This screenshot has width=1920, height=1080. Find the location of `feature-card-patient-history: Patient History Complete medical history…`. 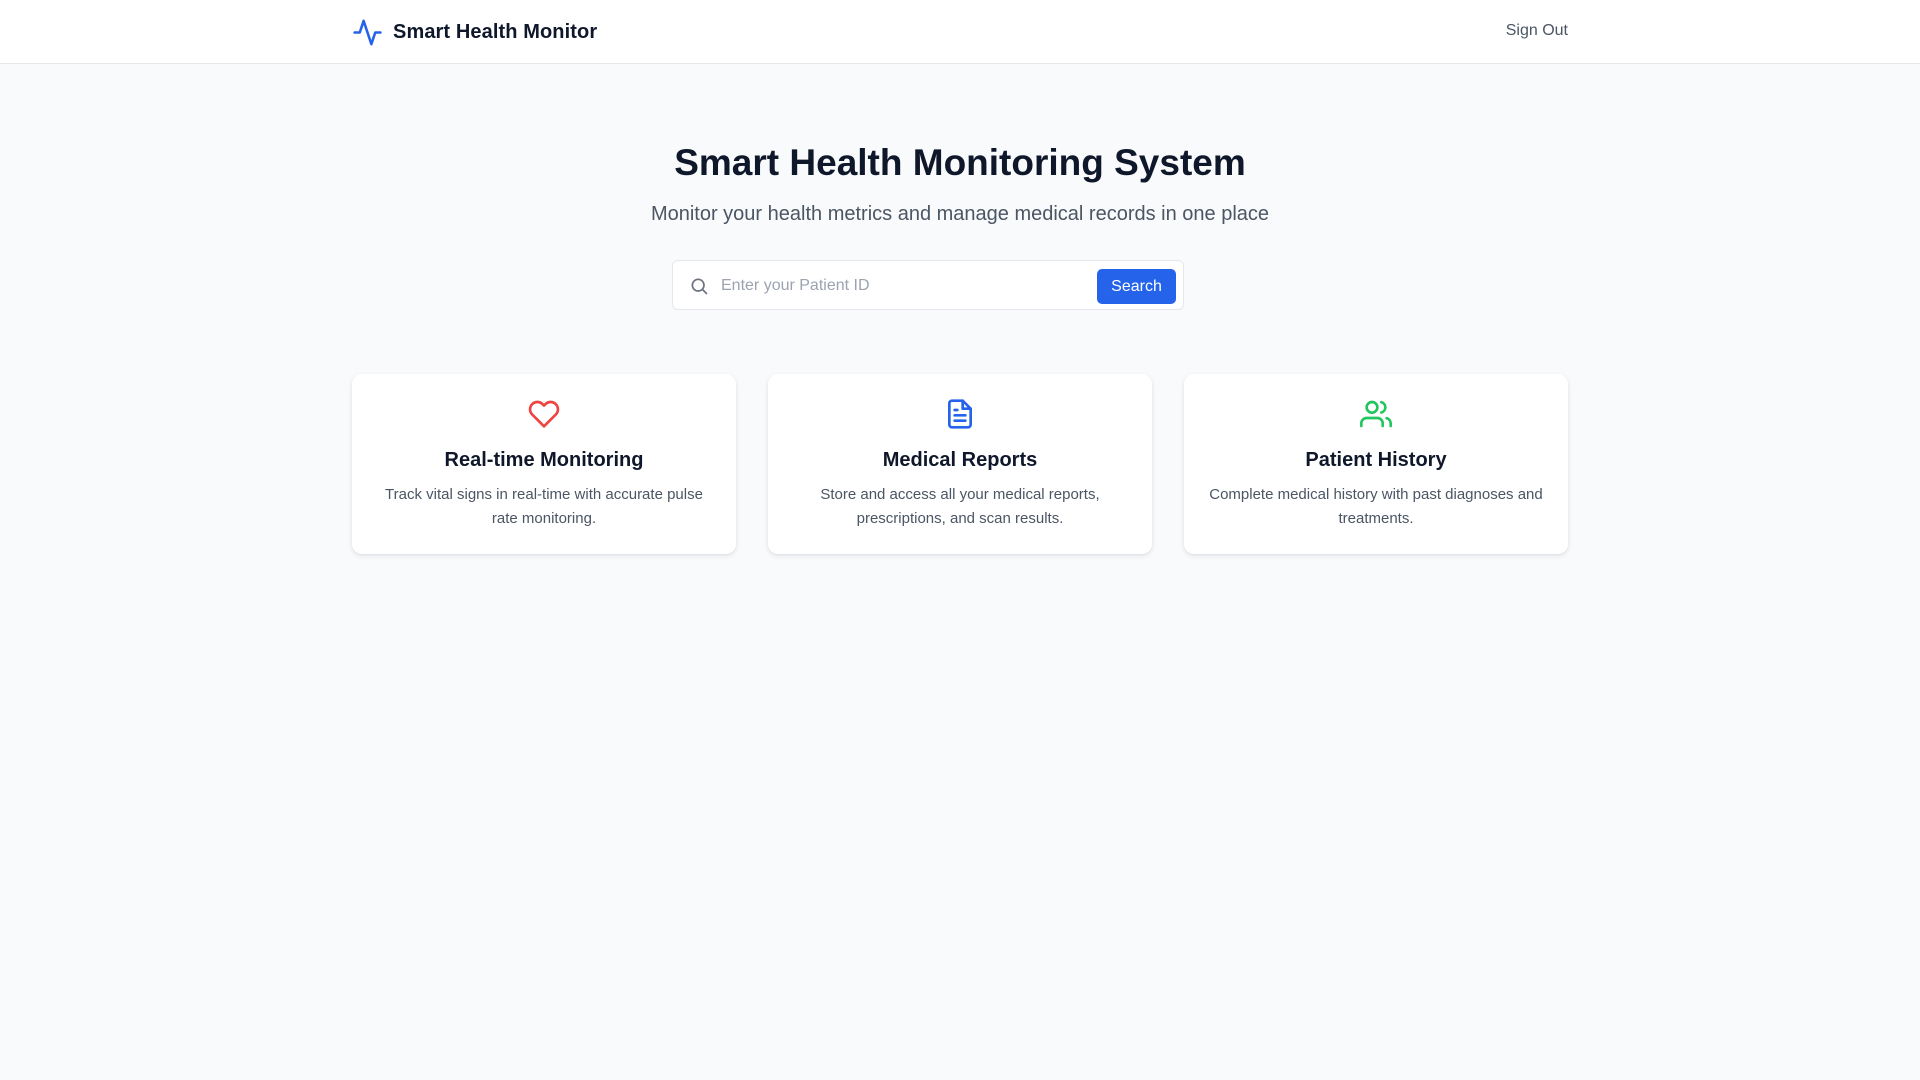

feature-card-patient-history: Patient History Complete medical history… is located at coordinates (1376, 464).